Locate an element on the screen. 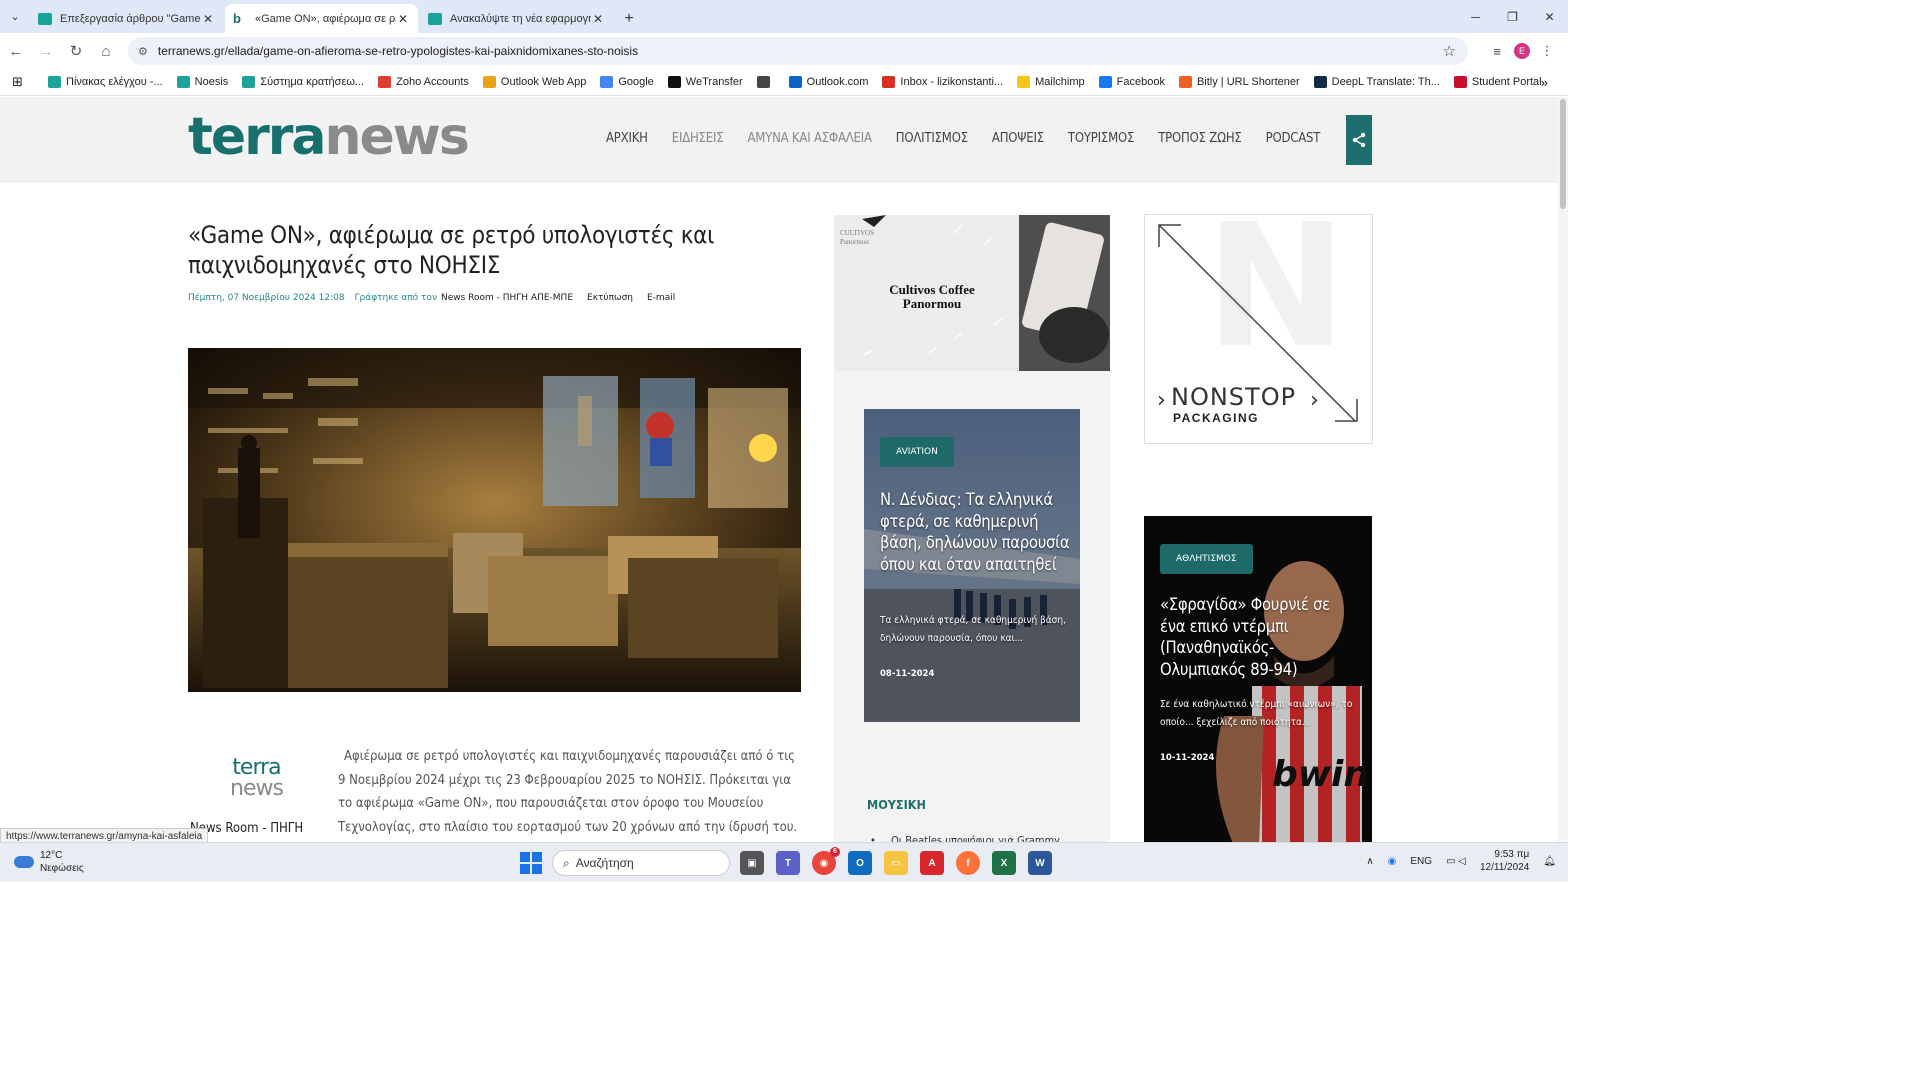 This screenshot has width=1920, height=1080. show-hidden-icons: ∧ is located at coordinates (1369, 861).